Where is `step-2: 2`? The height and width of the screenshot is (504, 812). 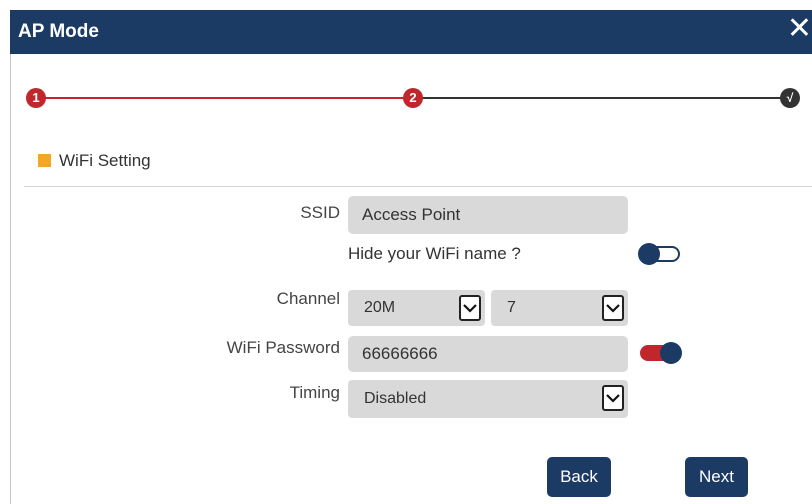
step-2: 2 is located at coordinates (413, 98).